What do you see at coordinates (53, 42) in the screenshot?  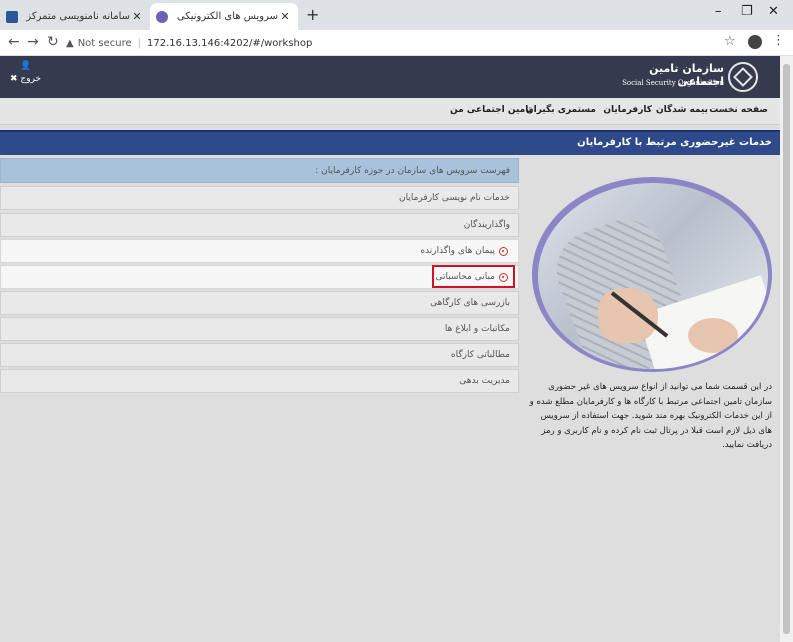 I see `reload-icon: ↻` at bounding box center [53, 42].